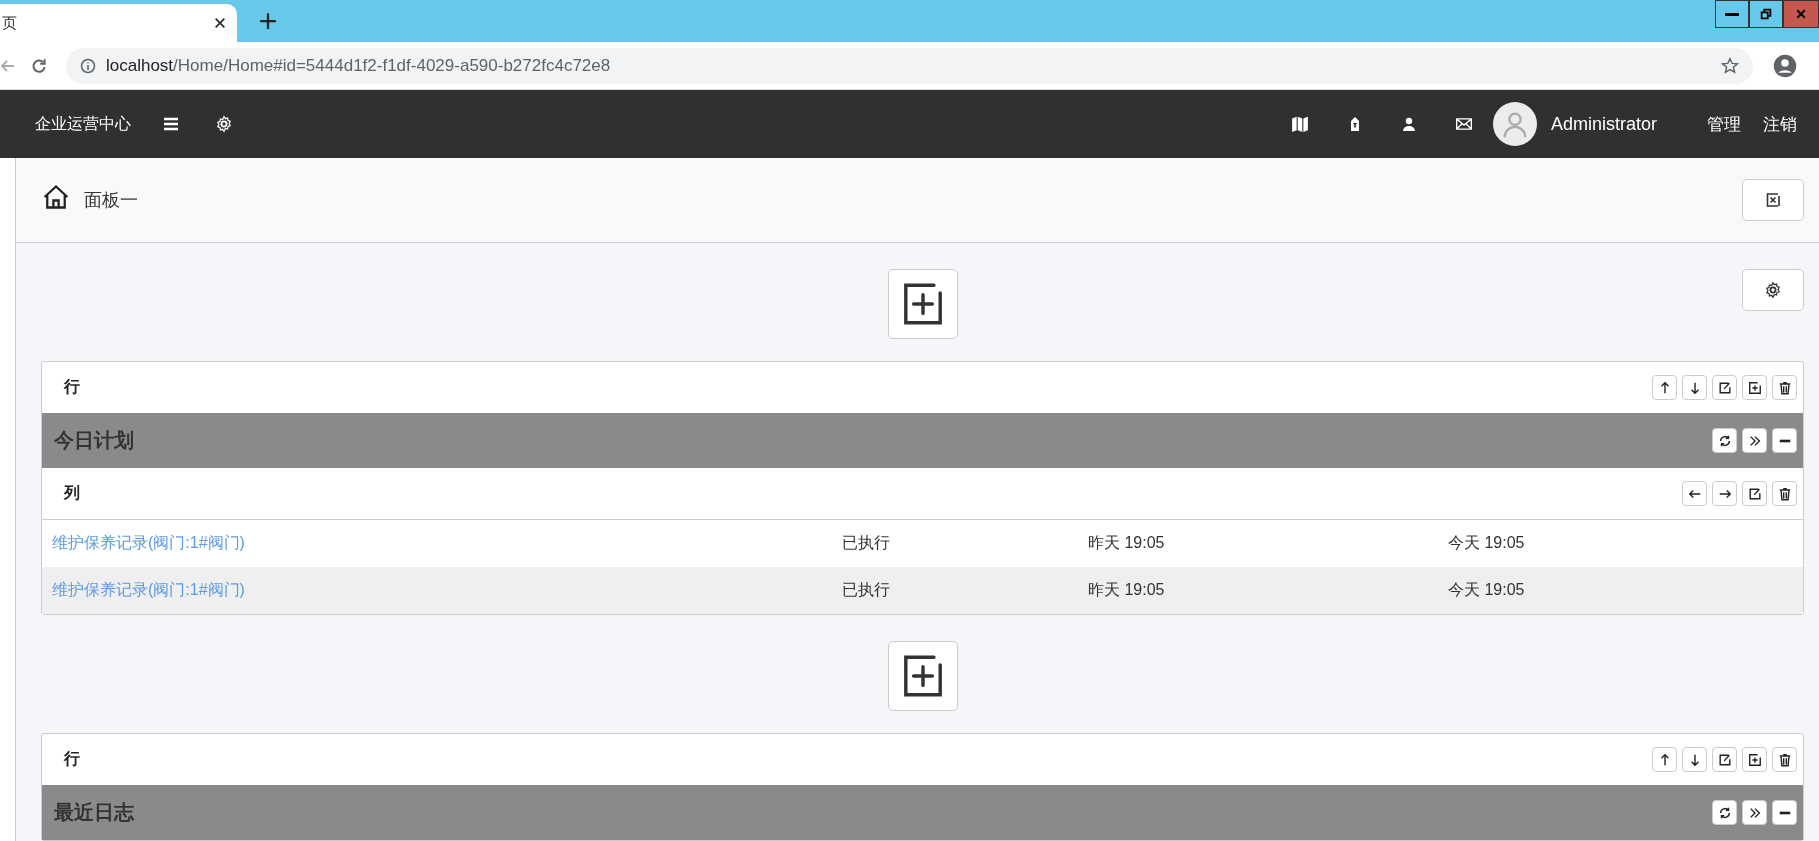 Image resolution: width=1819 pixels, height=841 pixels. I want to click on close-panel-button, so click(1773, 200).